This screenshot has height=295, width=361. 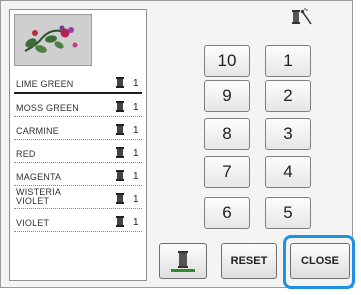 What do you see at coordinates (78, 128) in the screenshot?
I see `thread-row: CARMINE 1` at bounding box center [78, 128].